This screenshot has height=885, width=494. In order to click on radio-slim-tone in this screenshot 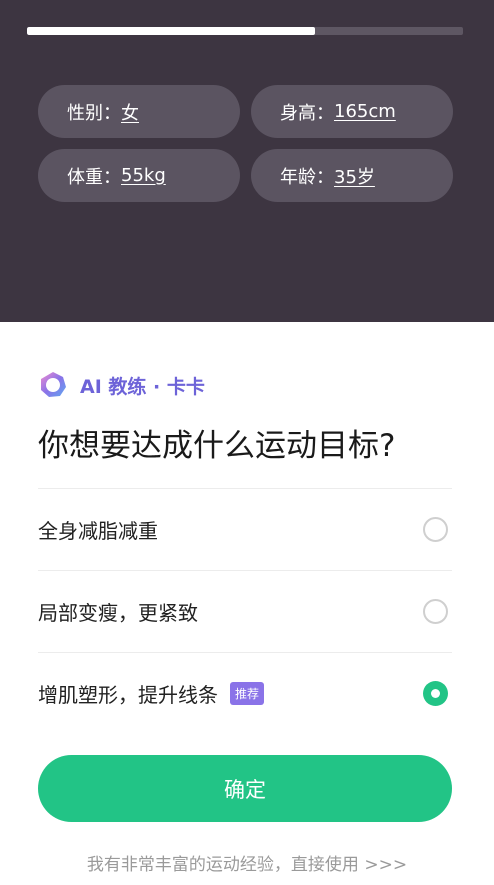, I will do `click(435, 611)`.